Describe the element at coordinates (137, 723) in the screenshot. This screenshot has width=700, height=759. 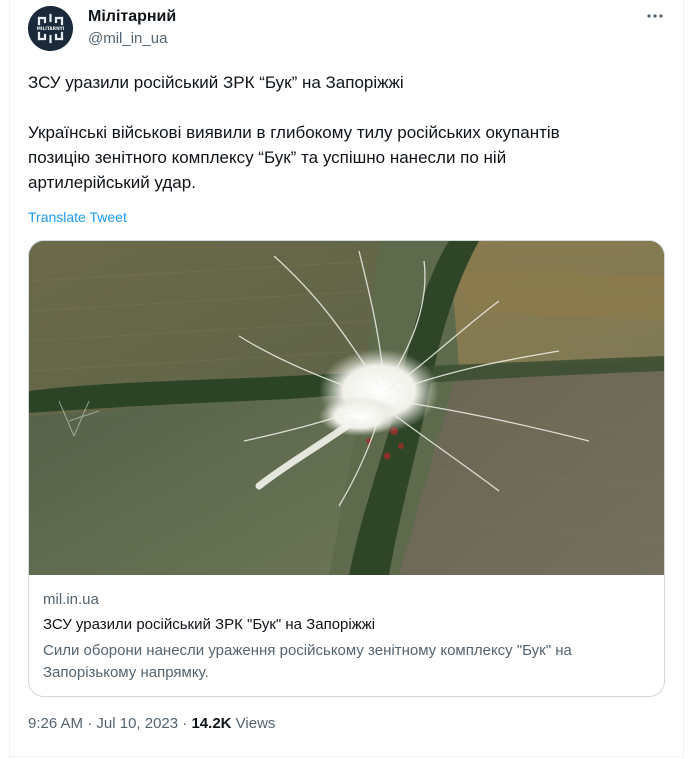
I see `tweet-date-link: Jul 10, 2023` at that location.